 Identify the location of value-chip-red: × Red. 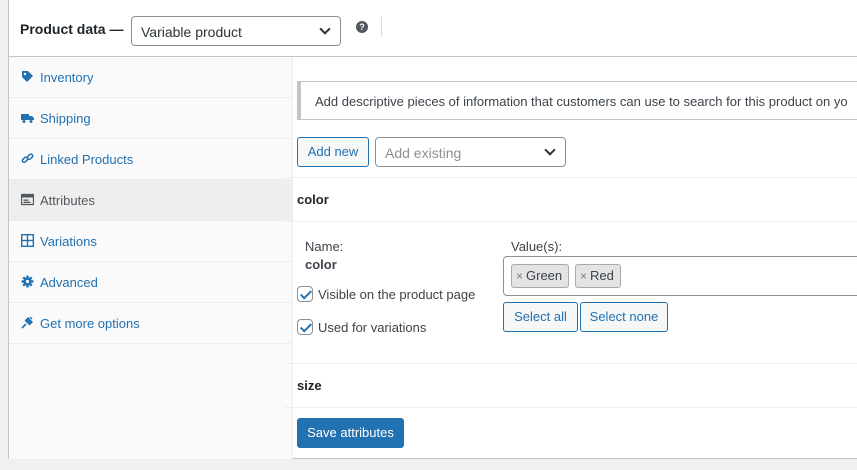
(598, 276).